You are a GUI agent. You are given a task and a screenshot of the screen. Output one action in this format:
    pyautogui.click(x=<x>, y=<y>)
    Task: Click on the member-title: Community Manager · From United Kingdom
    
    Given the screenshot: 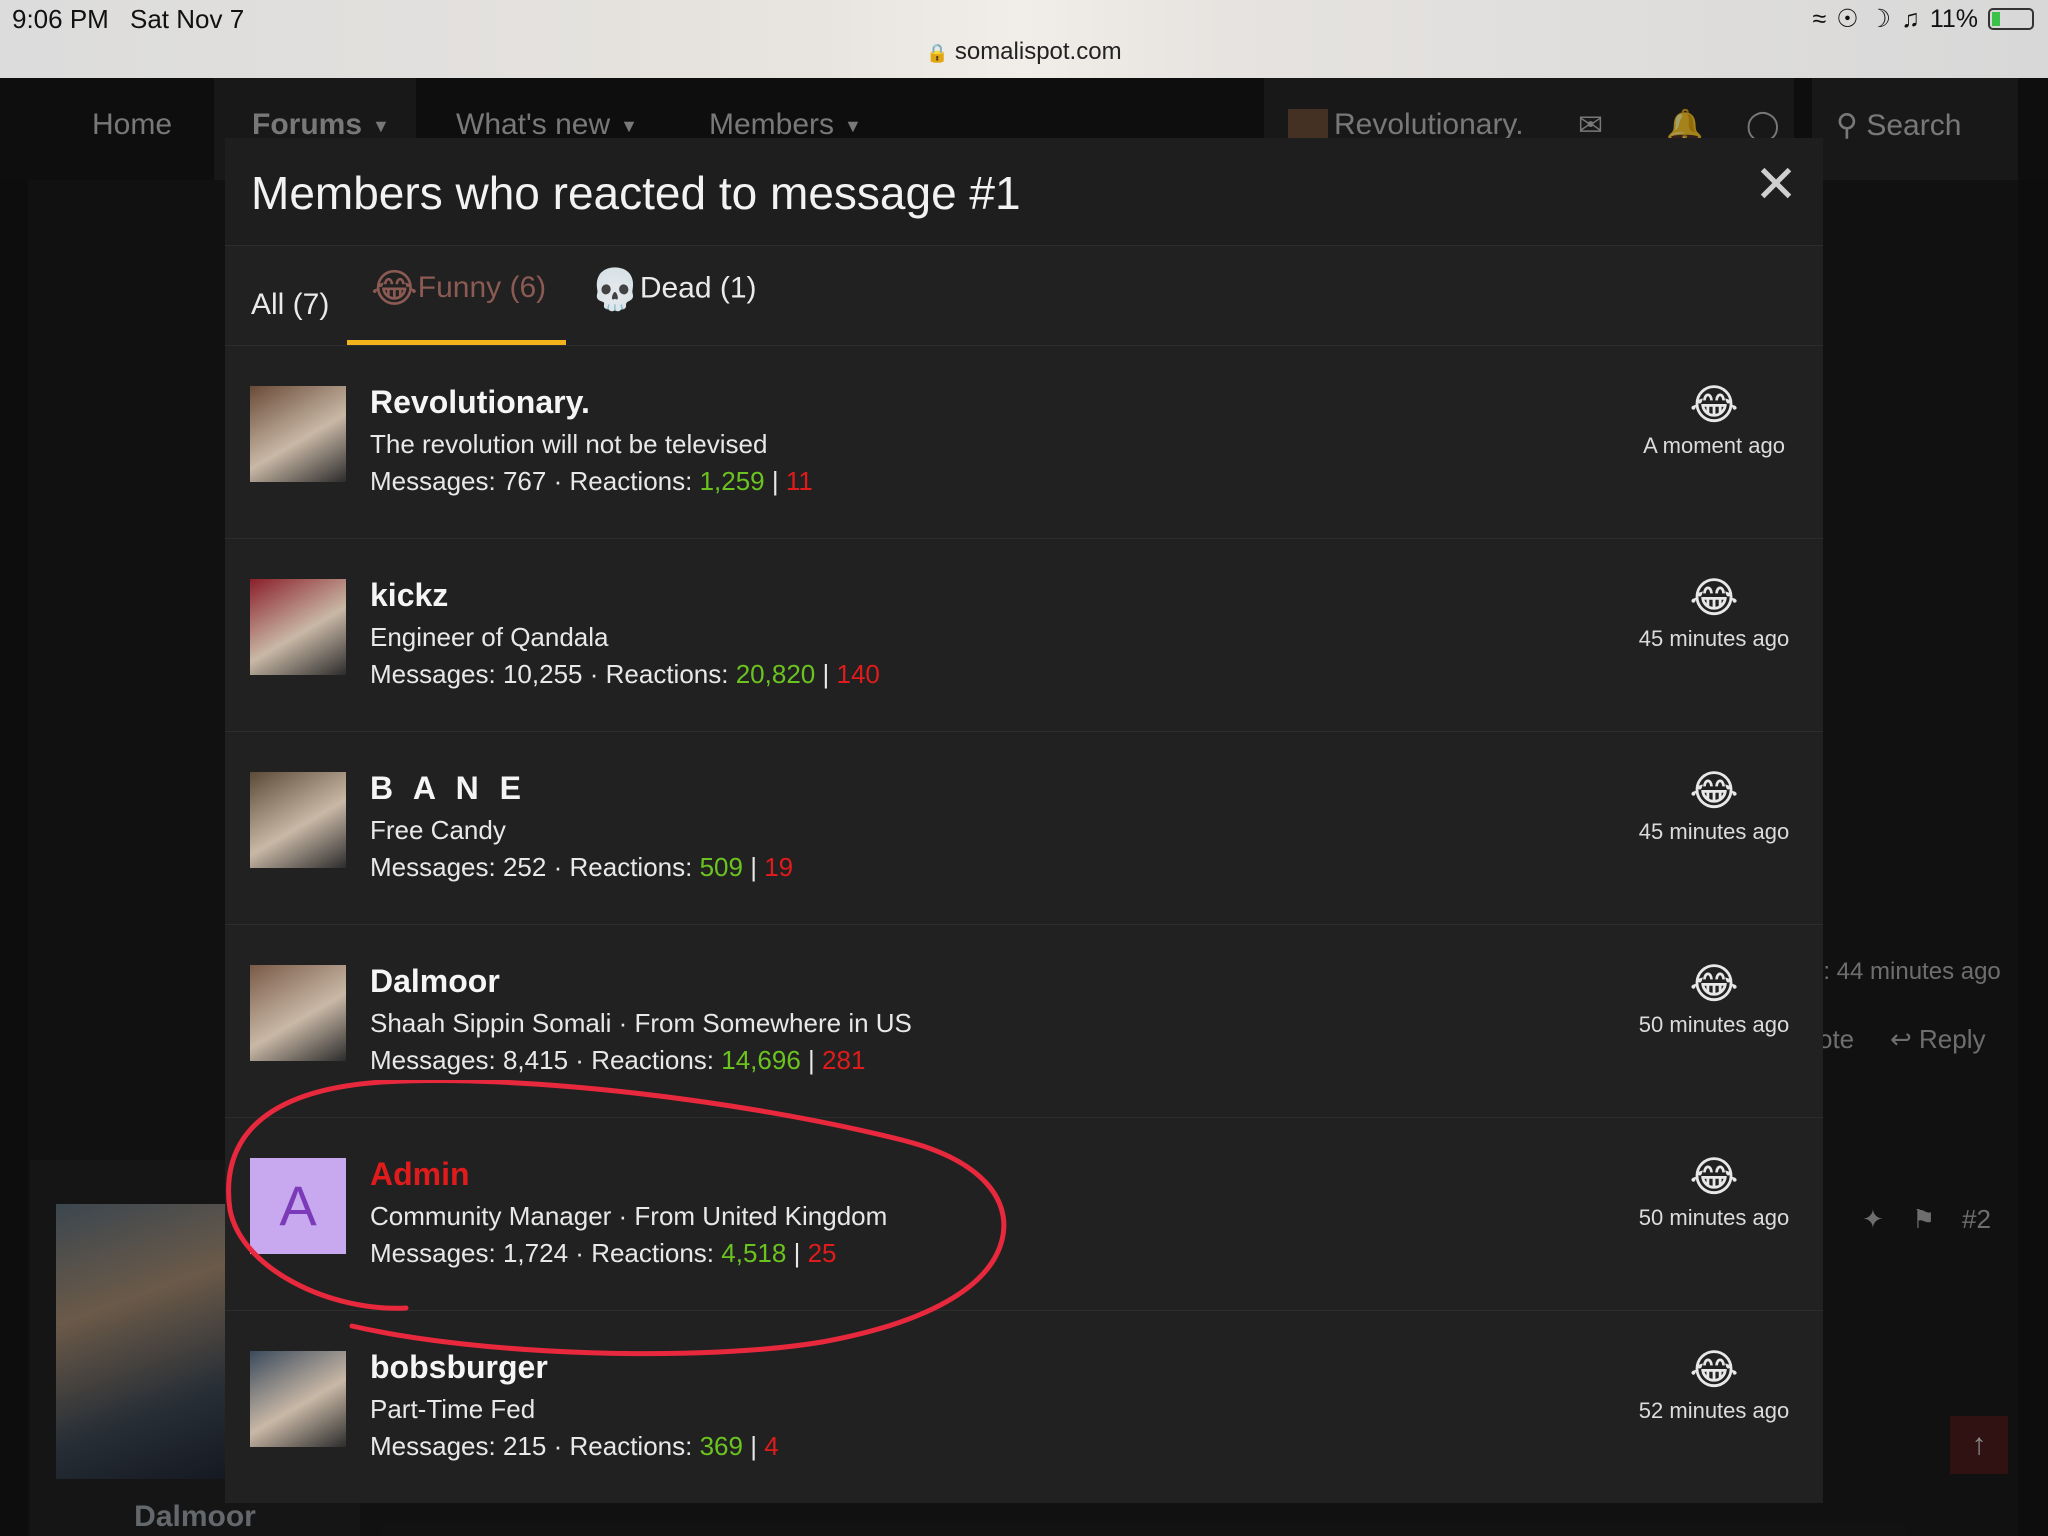 What is the action you would take?
    pyautogui.click(x=629, y=1216)
    